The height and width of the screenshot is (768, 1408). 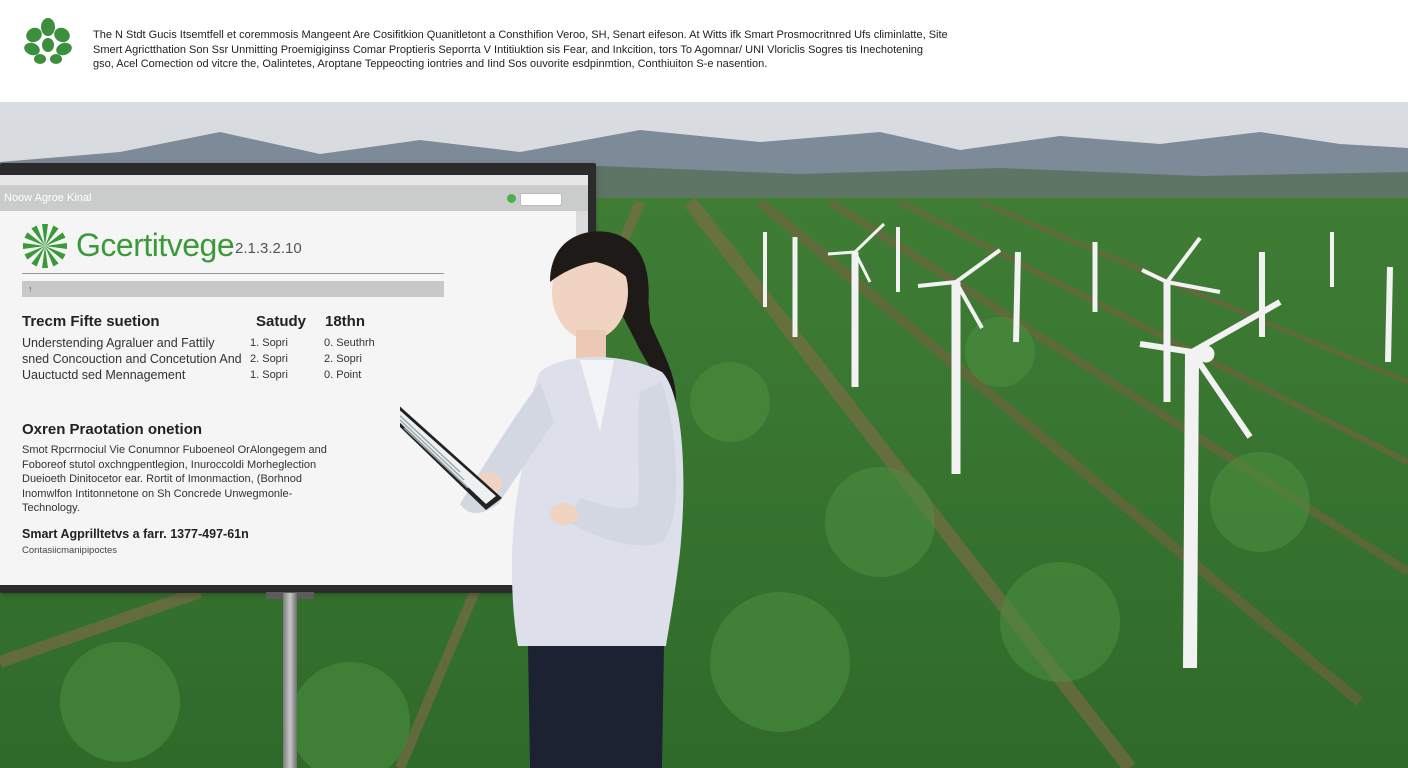 What do you see at coordinates (91, 321) in the screenshot?
I see `section1-heading: Trecm Fifte suetion` at bounding box center [91, 321].